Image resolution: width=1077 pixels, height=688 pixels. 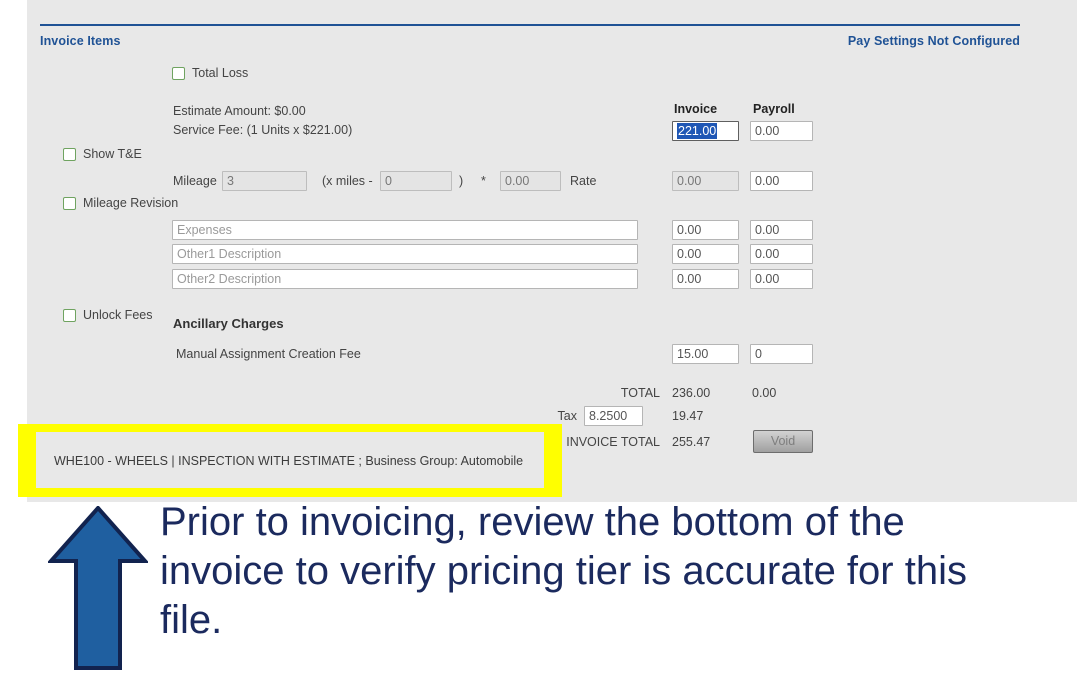 I want to click on mileage-units-input, so click(x=264, y=181).